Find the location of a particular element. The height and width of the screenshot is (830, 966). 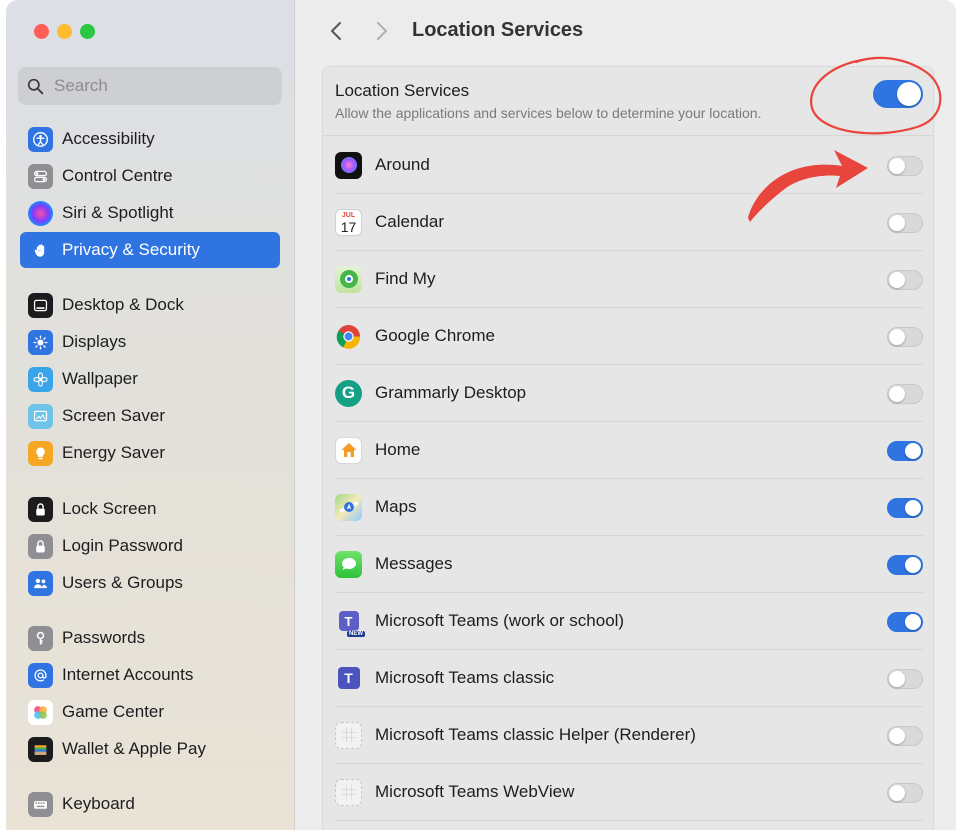

back-button is located at coordinates (336, 31).